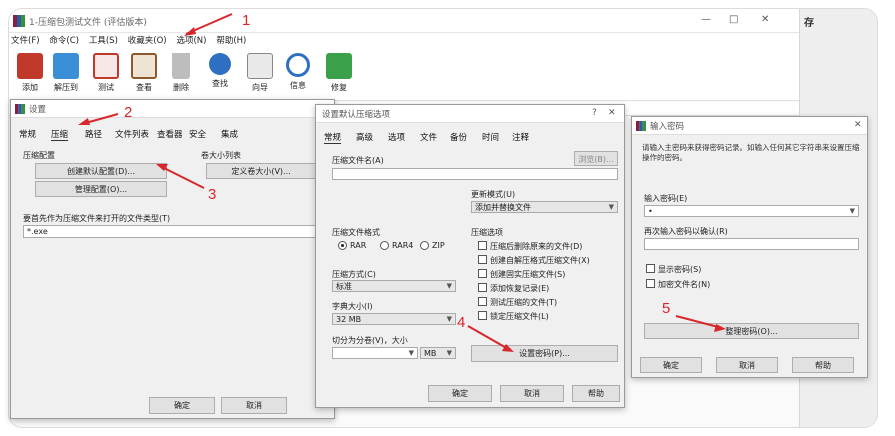  What do you see at coordinates (246, 20) in the screenshot?
I see `annotation-number-1: 1` at bounding box center [246, 20].